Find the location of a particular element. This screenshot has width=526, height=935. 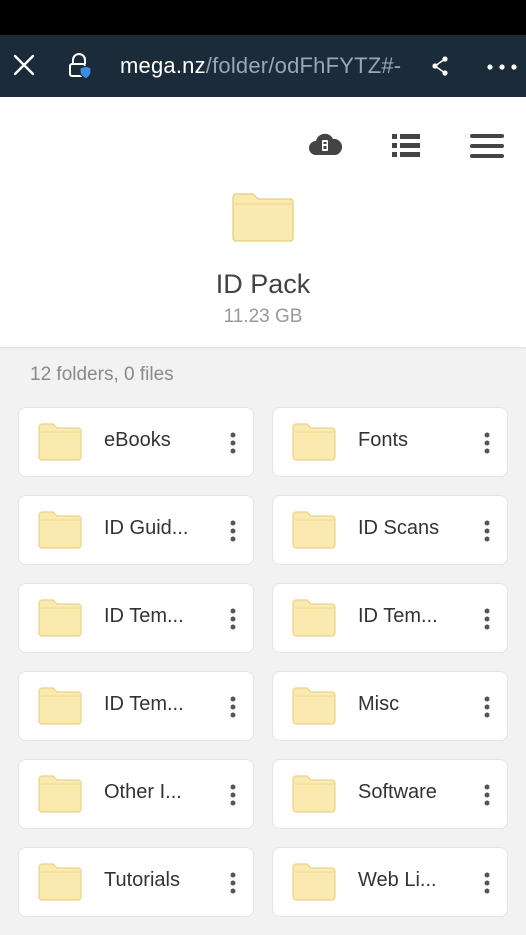

more-options-icon is located at coordinates (502, 67).